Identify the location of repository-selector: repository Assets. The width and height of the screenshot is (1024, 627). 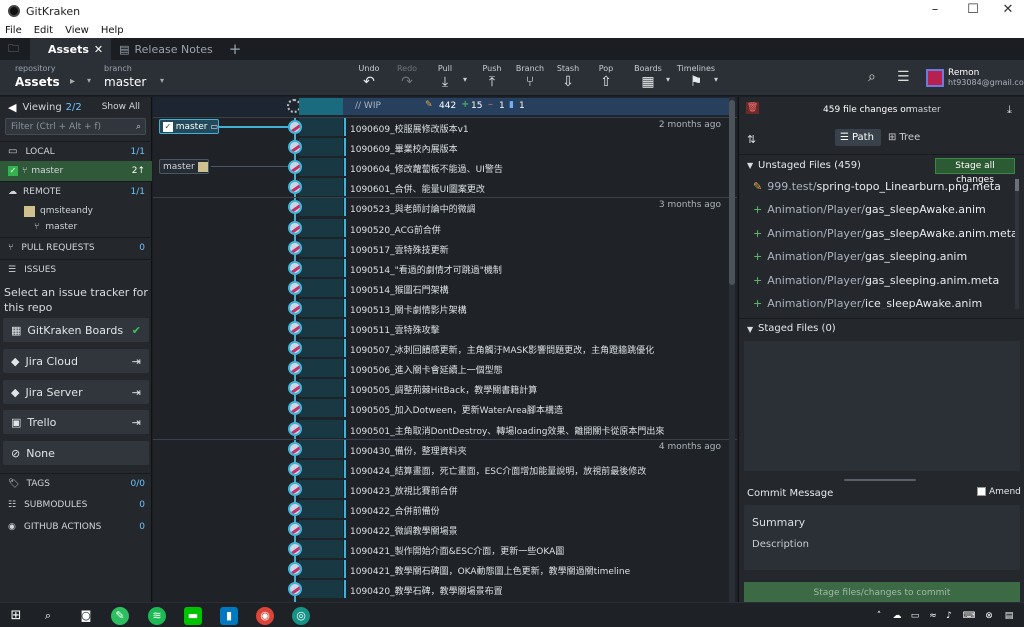
(37, 76).